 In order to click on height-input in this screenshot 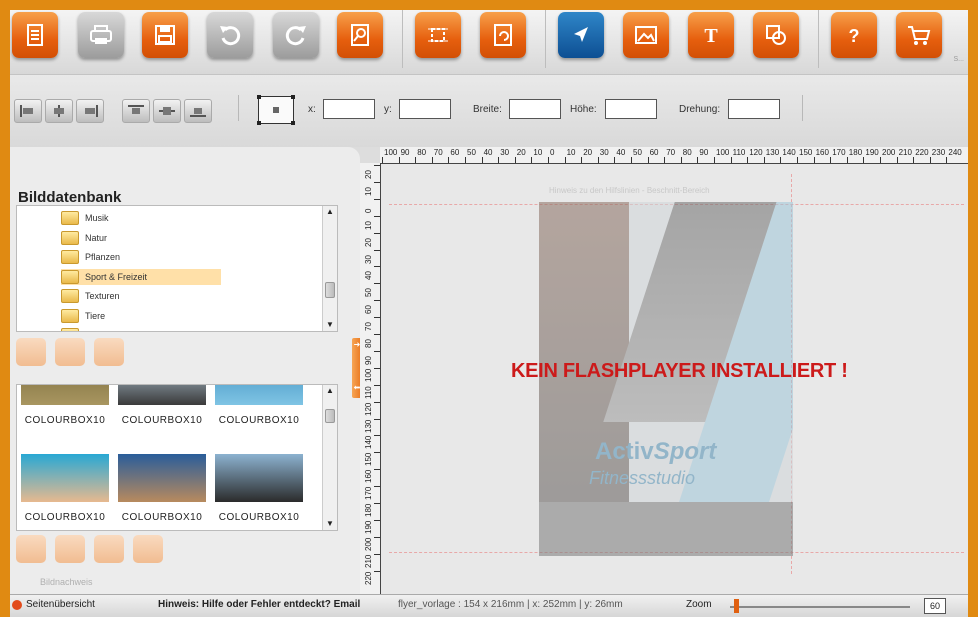, I will do `click(631, 109)`.